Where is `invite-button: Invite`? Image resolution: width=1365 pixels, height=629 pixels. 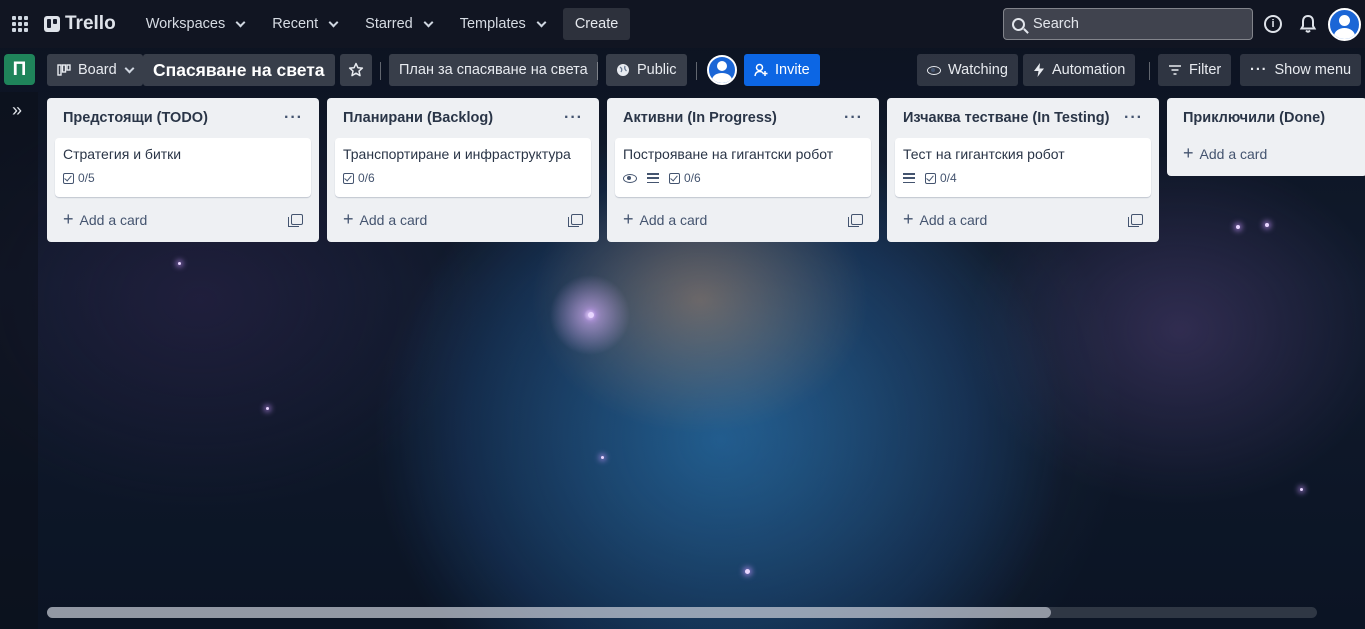
invite-button: Invite is located at coordinates (782, 70).